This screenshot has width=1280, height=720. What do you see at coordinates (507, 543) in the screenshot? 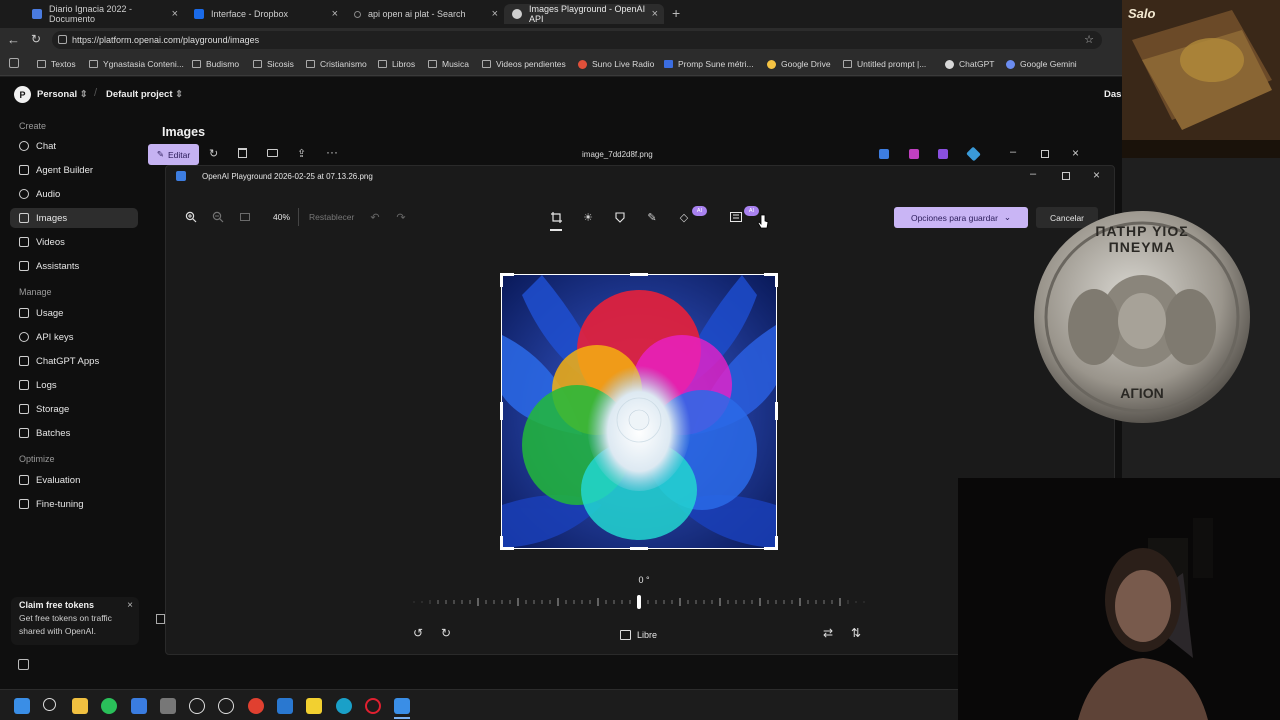
I see `crop-handle-bottom-left` at bounding box center [507, 543].